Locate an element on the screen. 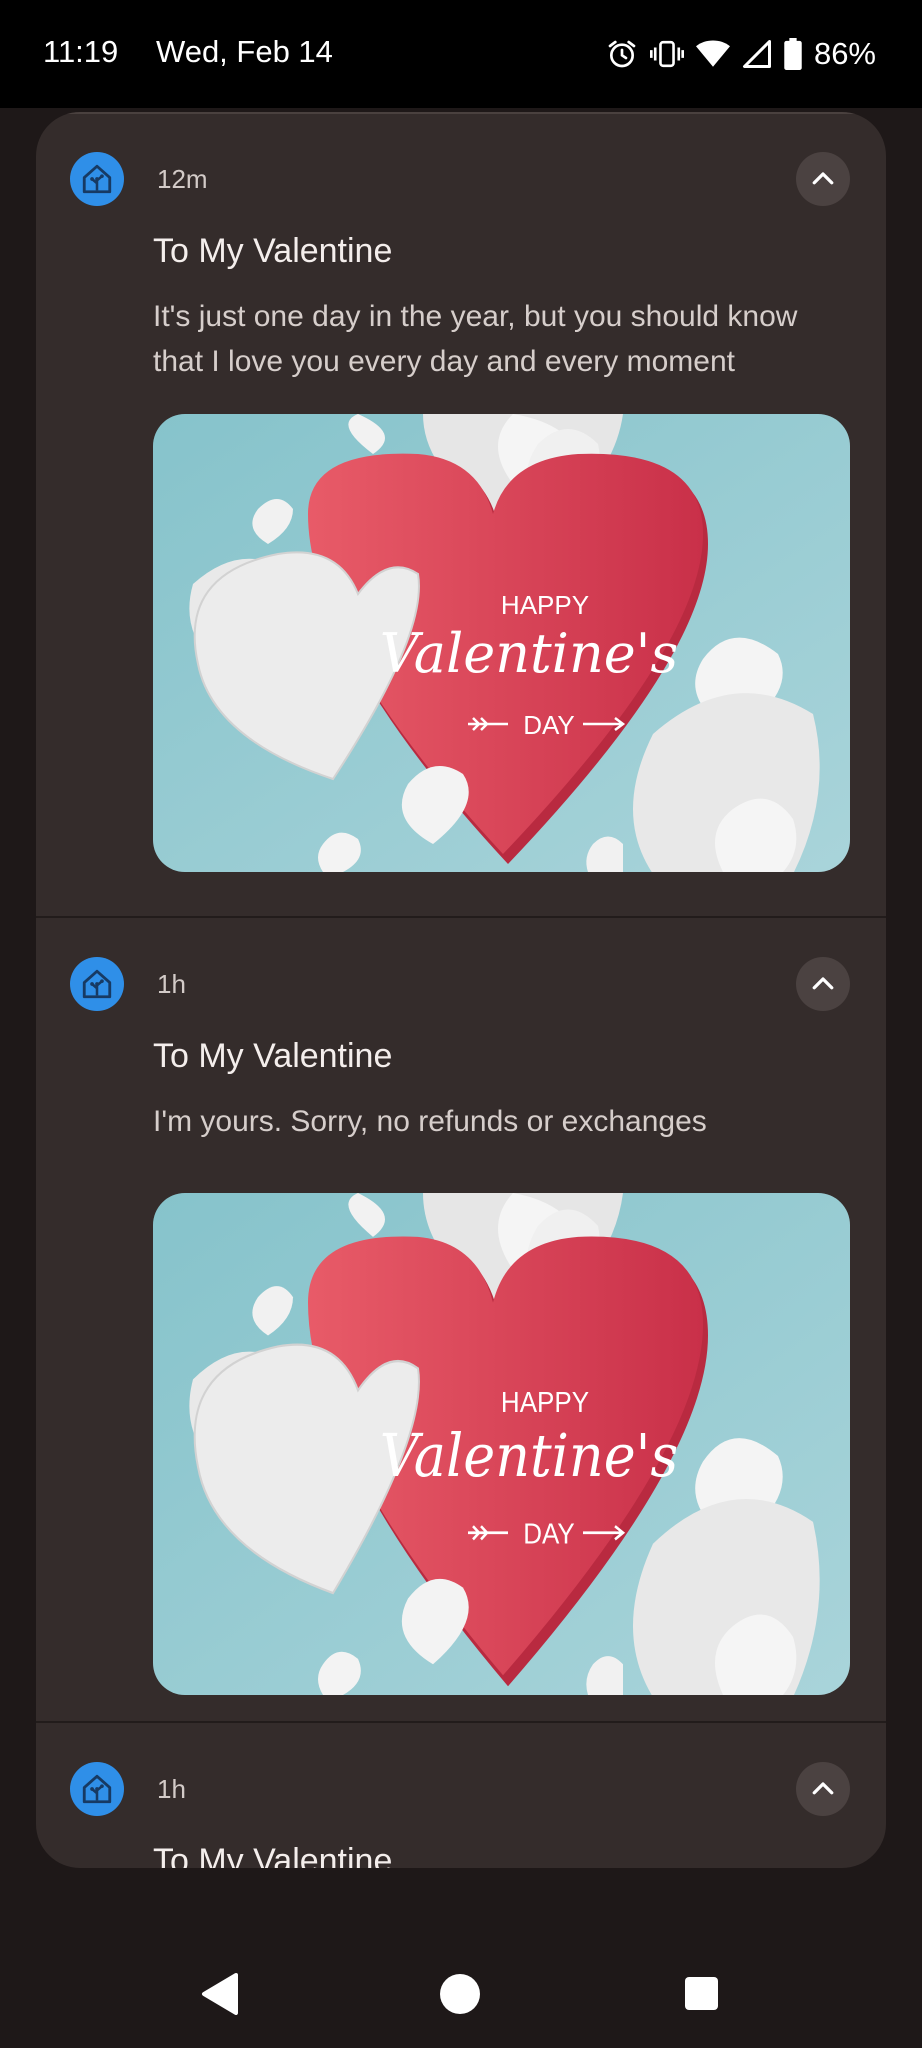 The width and height of the screenshot is (922, 2048). home-icon is located at coordinates (460, 1994).